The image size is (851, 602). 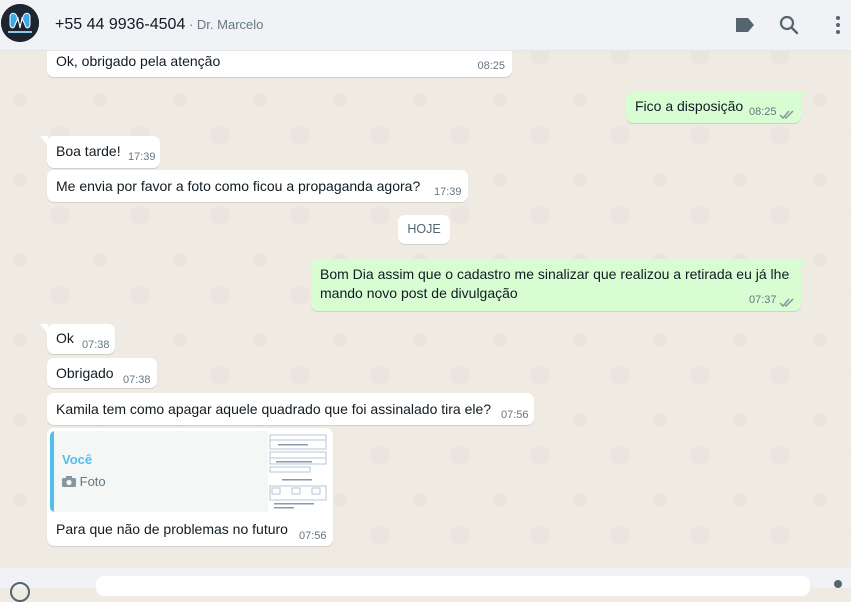 What do you see at coordinates (763, 300) in the screenshot?
I see `message-time: 07:37` at bounding box center [763, 300].